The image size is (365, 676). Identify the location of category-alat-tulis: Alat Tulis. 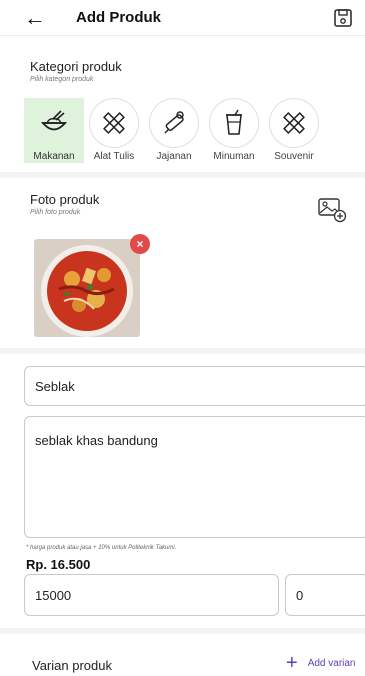
(114, 130).